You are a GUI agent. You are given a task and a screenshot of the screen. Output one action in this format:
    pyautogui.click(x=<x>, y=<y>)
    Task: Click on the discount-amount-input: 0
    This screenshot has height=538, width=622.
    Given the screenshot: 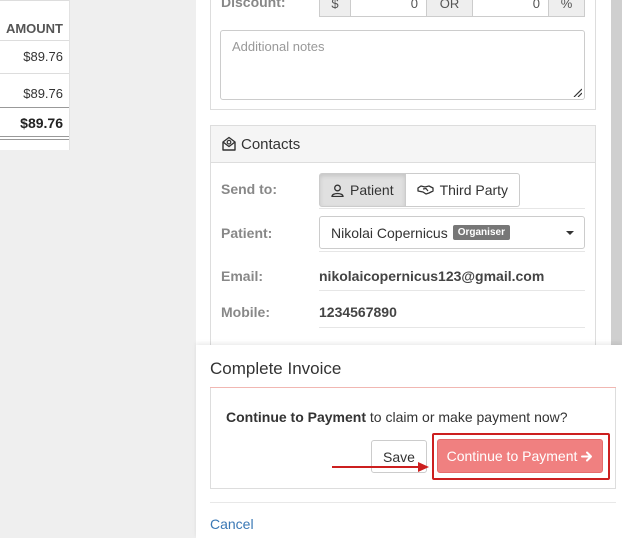 What is the action you would take?
    pyautogui.click(x=388, y=8)
    